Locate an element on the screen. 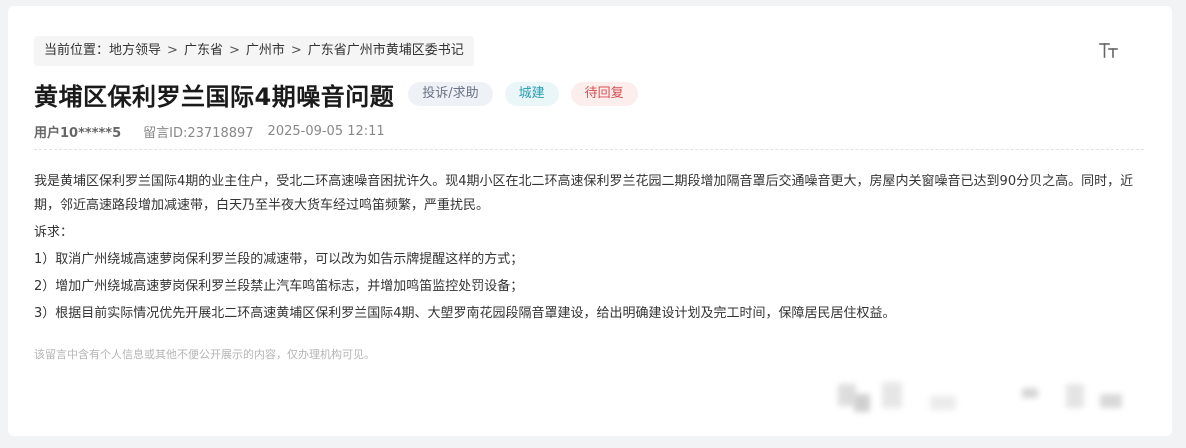  message-id: 留言ID:23718897 is located at coordinates (198, 133).